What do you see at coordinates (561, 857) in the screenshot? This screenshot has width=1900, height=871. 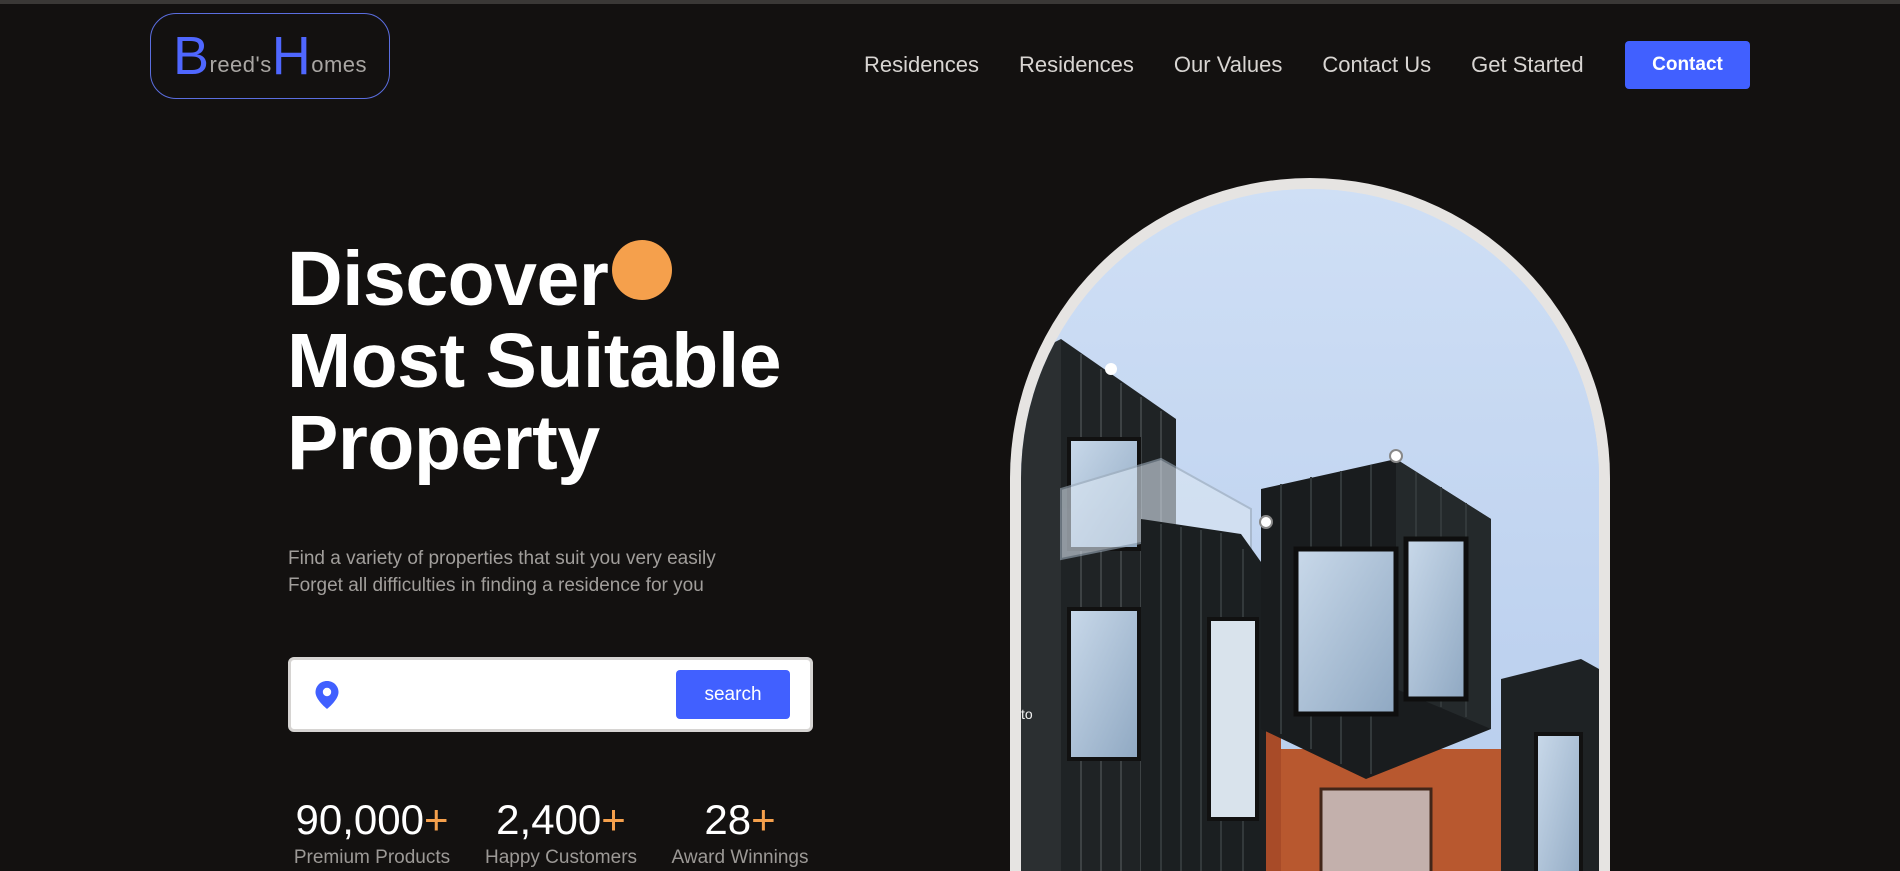 I see `stat-label: Happy Customers` at bounding box center [561, 857].